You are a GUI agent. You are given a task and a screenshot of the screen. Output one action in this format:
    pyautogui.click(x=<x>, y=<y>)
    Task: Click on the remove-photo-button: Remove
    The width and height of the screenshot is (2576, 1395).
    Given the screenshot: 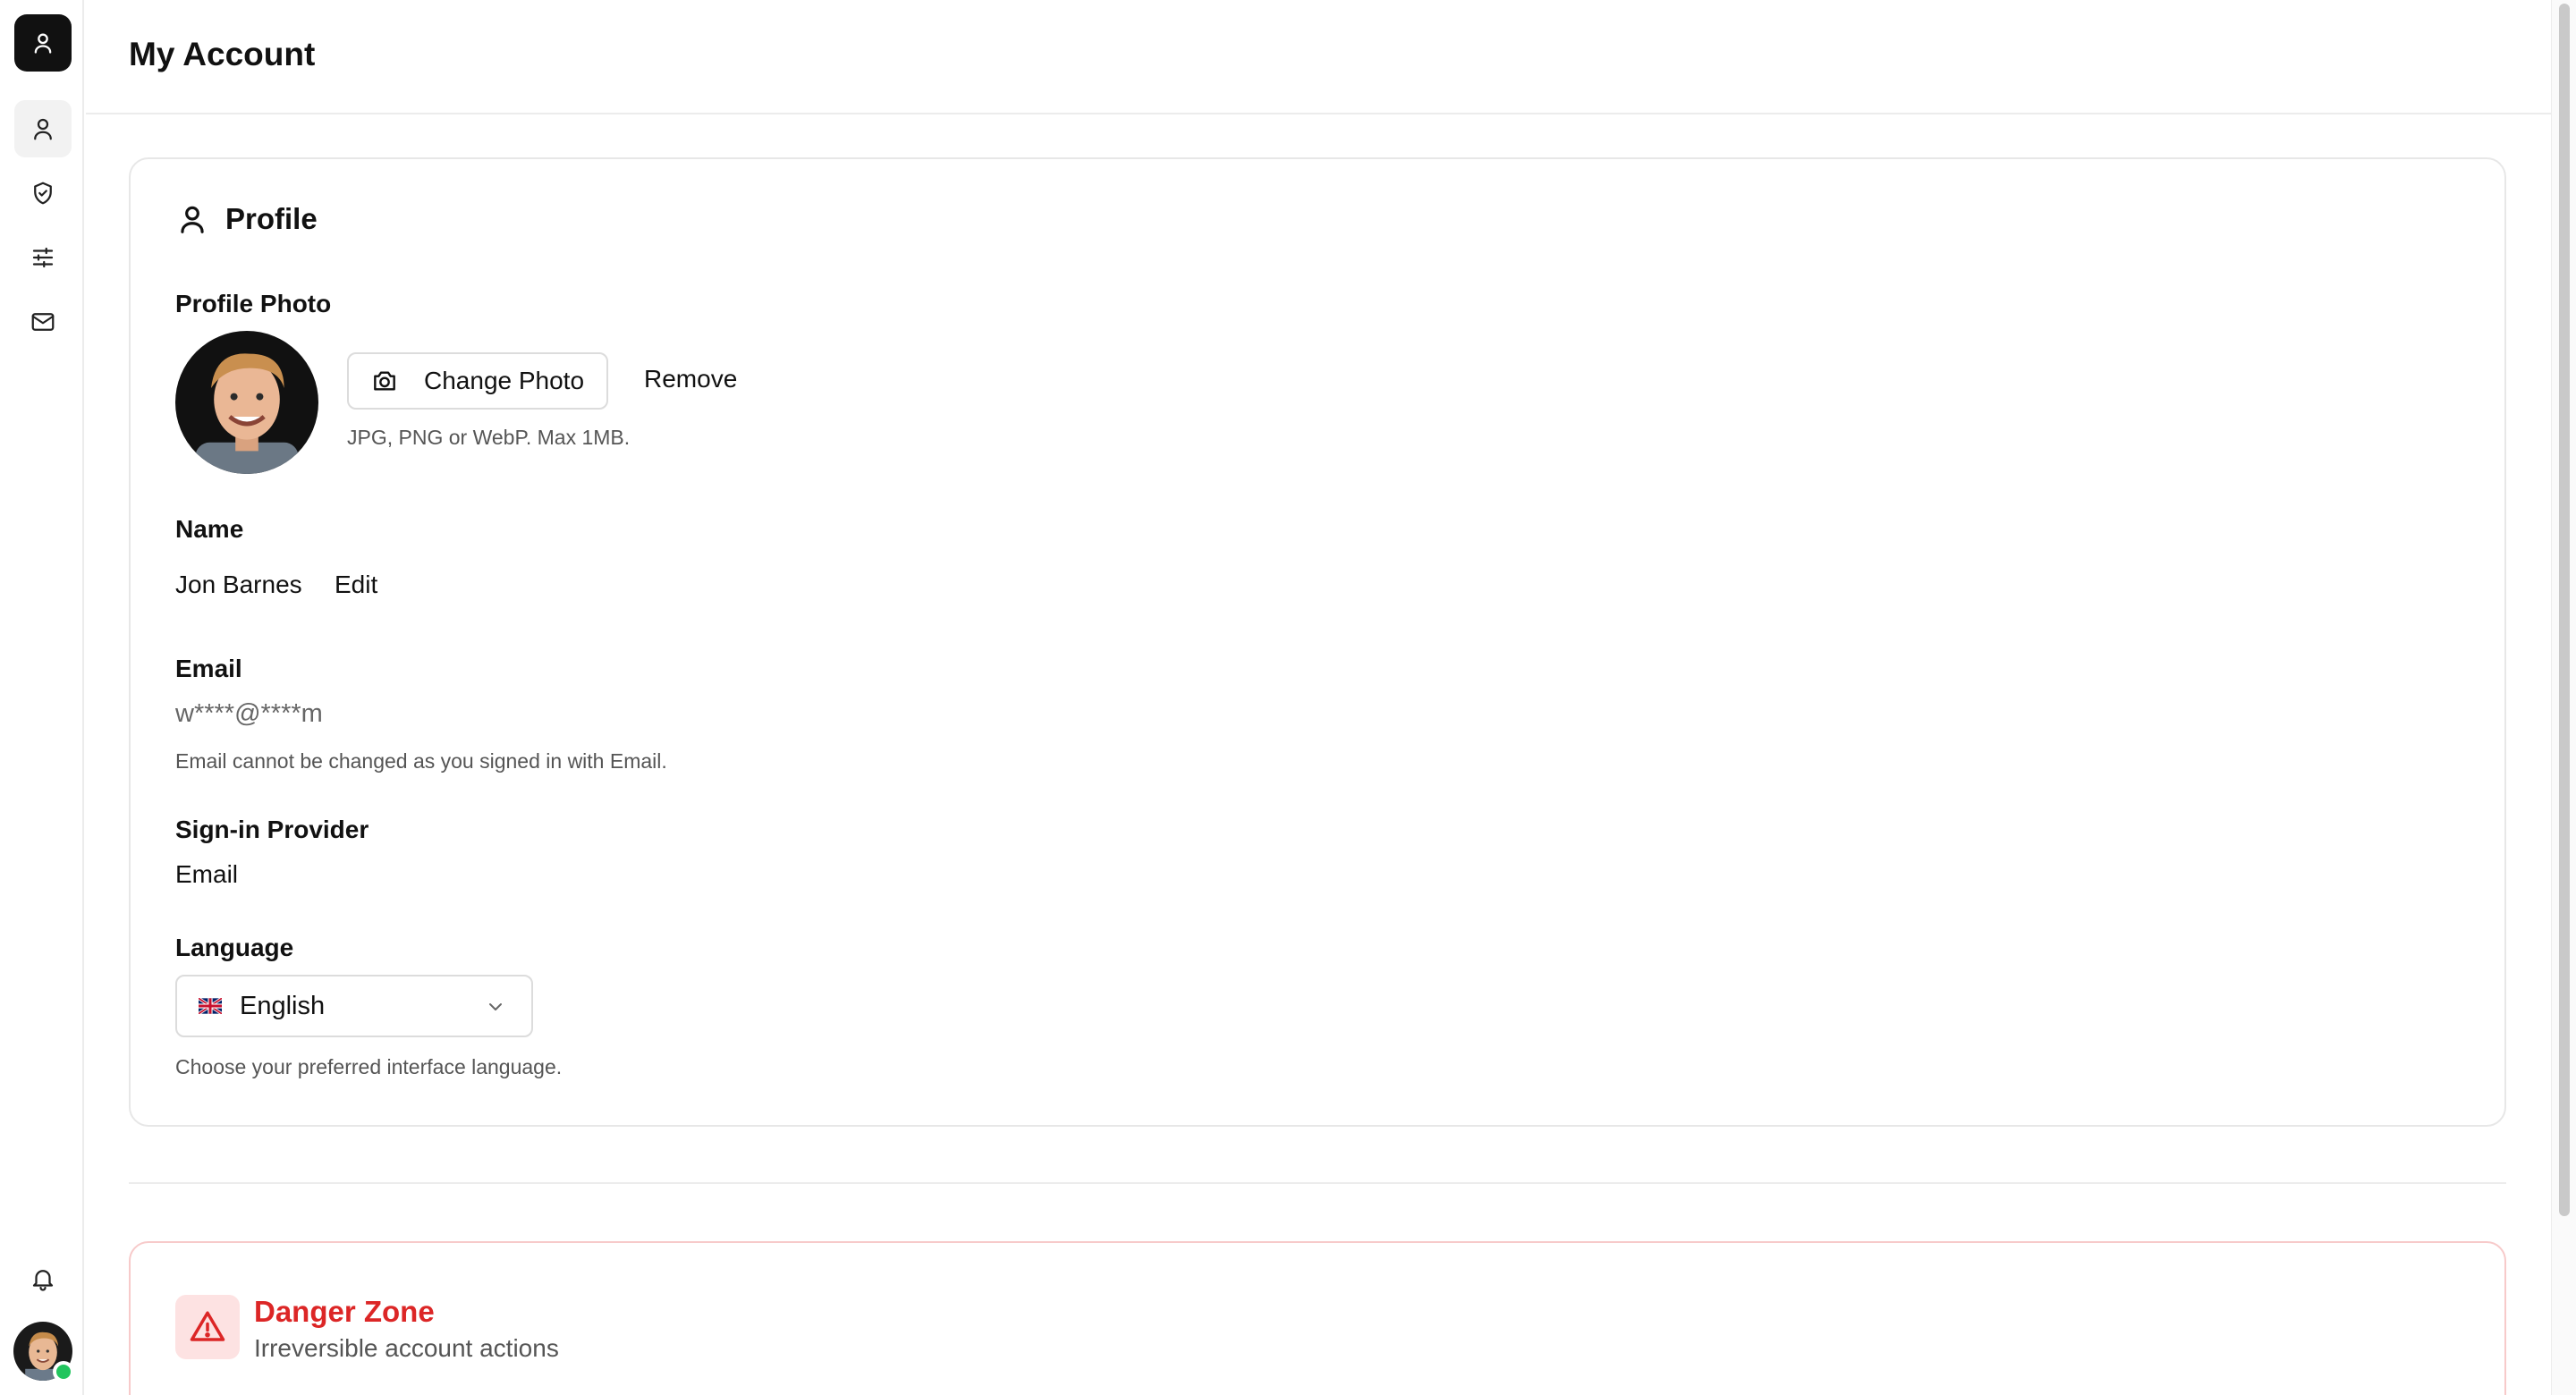 What is the action you would take?
    pyautogui.click(x=690, y=379)
    